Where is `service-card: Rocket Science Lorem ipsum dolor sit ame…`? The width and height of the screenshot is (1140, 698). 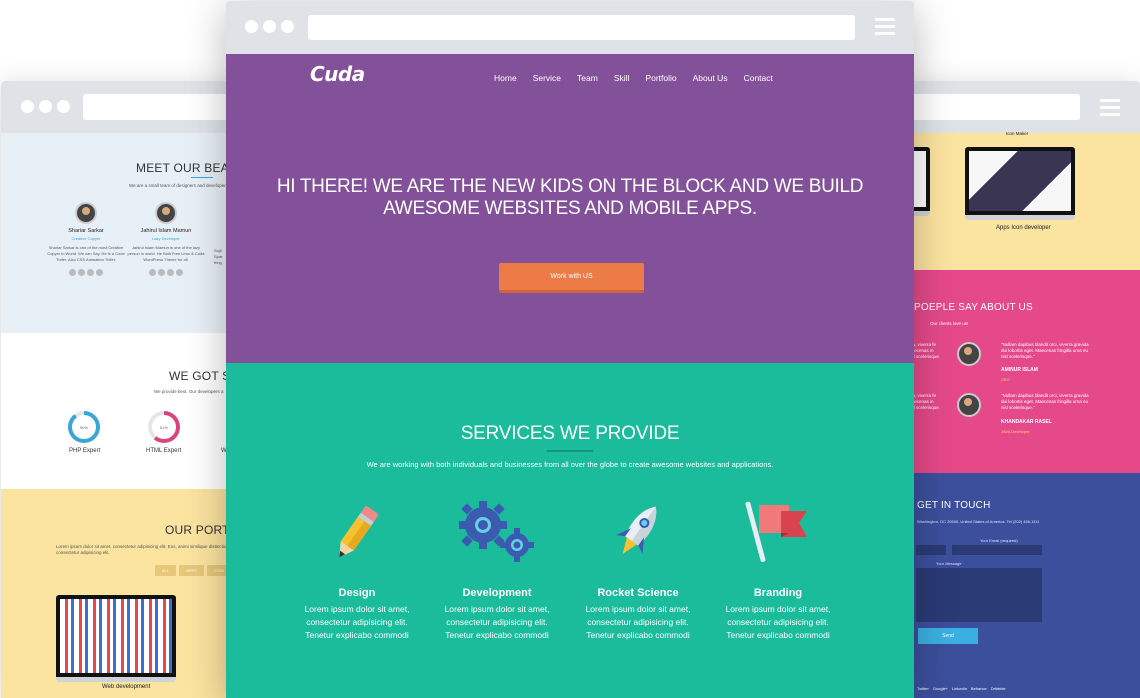
service-card: Rocket Science Lorem ipsum dolor sit ame… is located at coordinates (638, 570).